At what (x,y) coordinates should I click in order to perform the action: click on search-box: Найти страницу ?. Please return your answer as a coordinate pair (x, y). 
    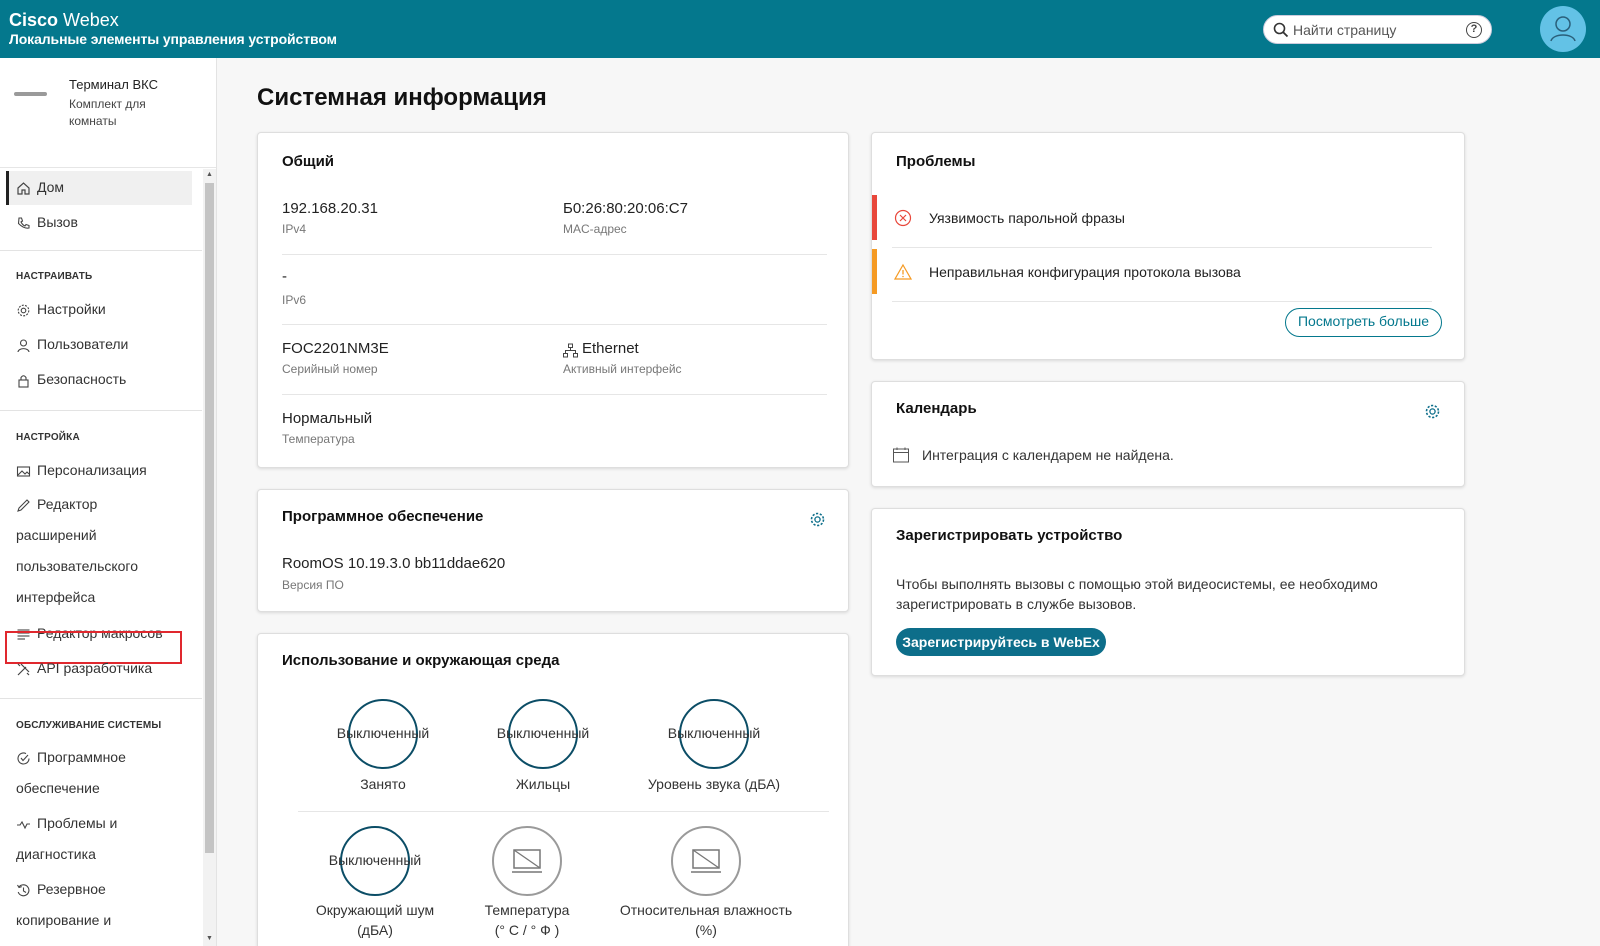
    Looking at the image, I should click on (1377, 29).